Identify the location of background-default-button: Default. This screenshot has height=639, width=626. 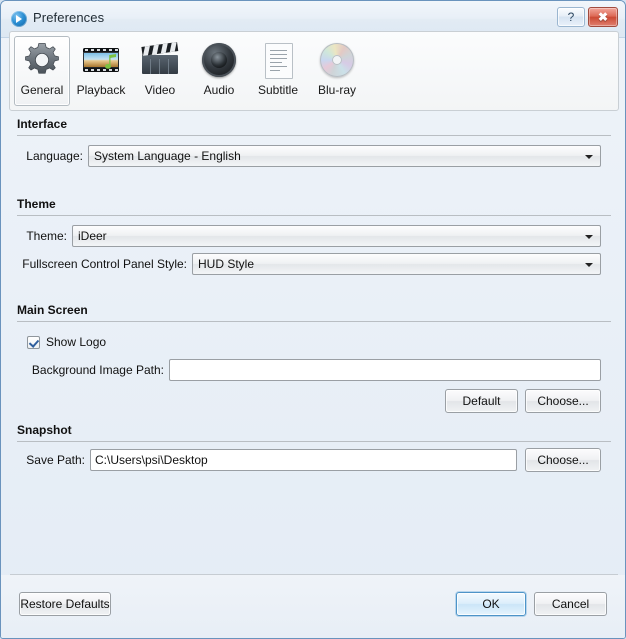
(481, 401).